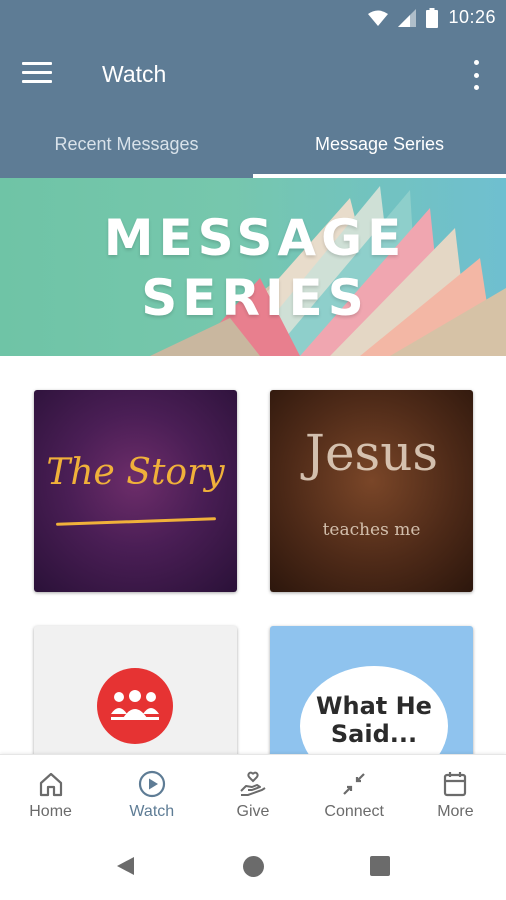  I want to click on play-circle-icon, so click(151, 784).